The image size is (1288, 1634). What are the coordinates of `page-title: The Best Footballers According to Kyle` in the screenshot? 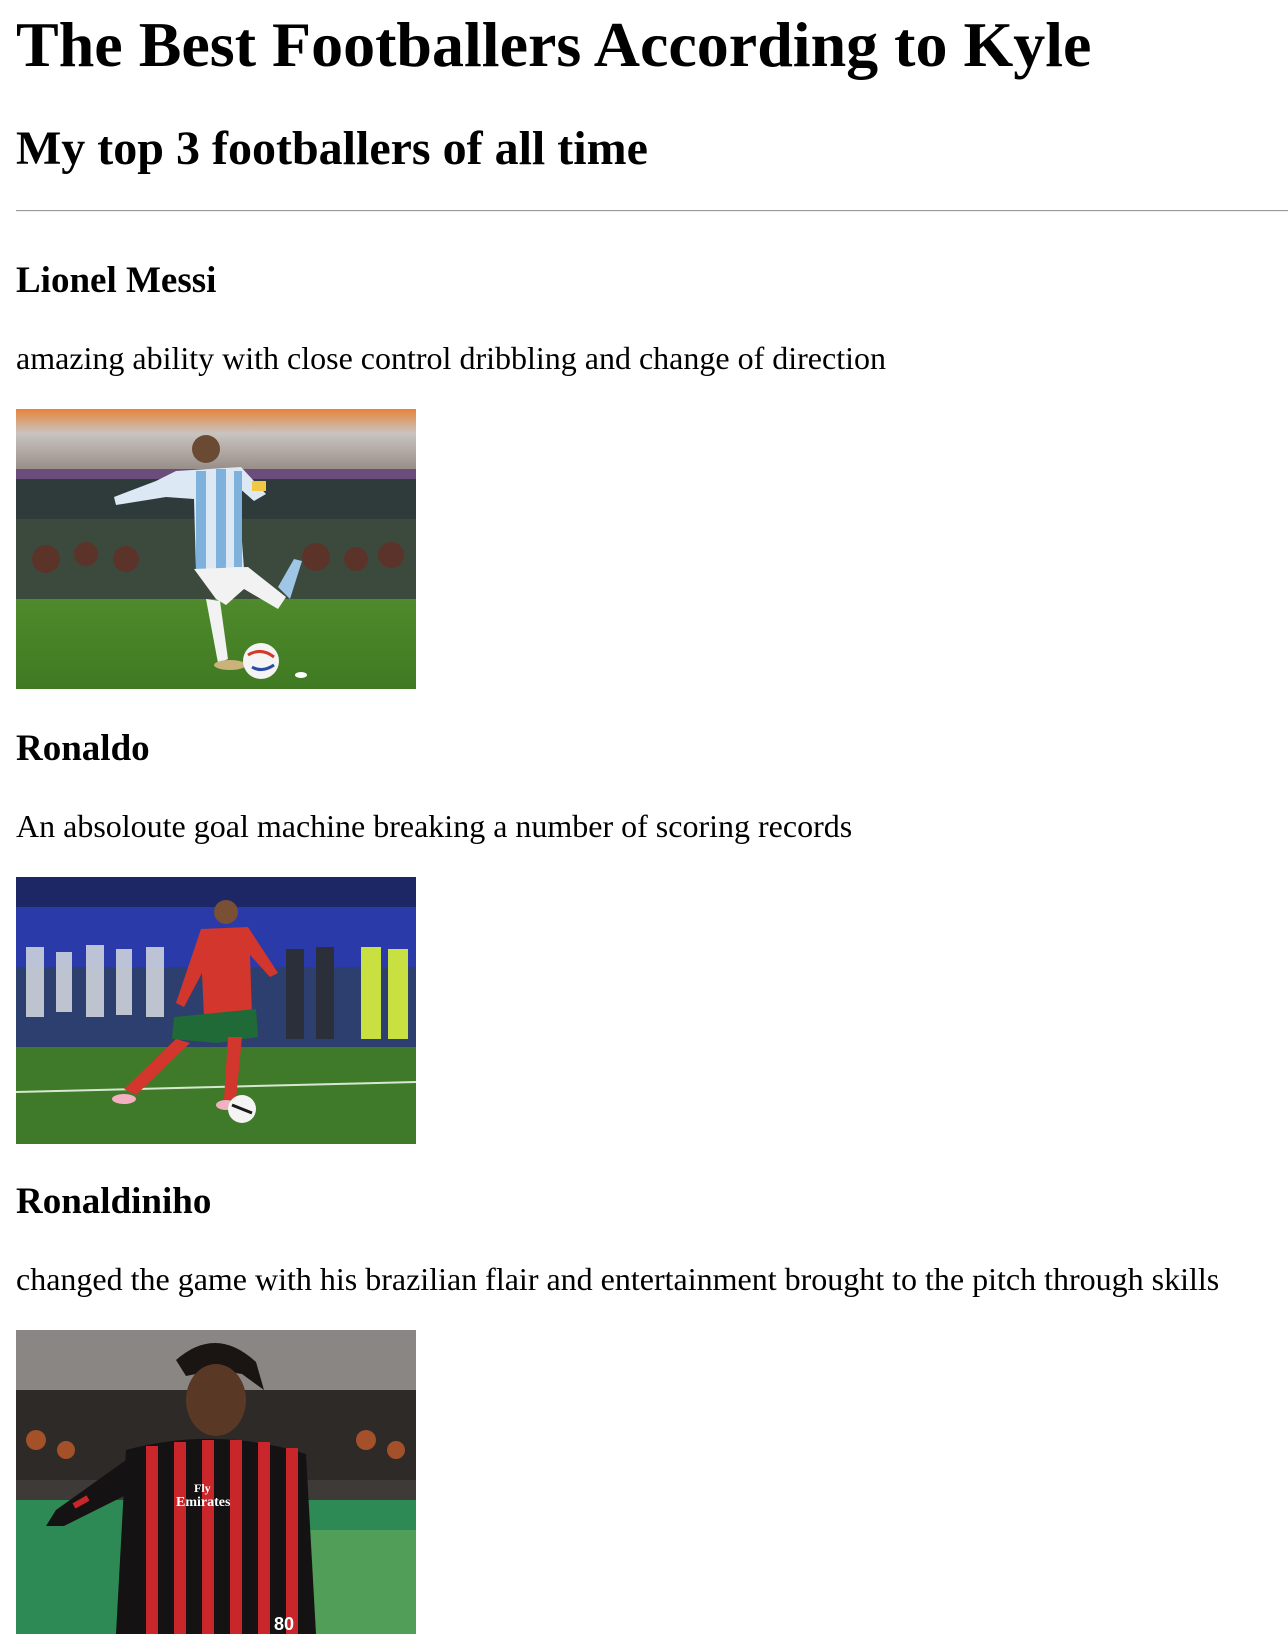 It's located at (554, 44).